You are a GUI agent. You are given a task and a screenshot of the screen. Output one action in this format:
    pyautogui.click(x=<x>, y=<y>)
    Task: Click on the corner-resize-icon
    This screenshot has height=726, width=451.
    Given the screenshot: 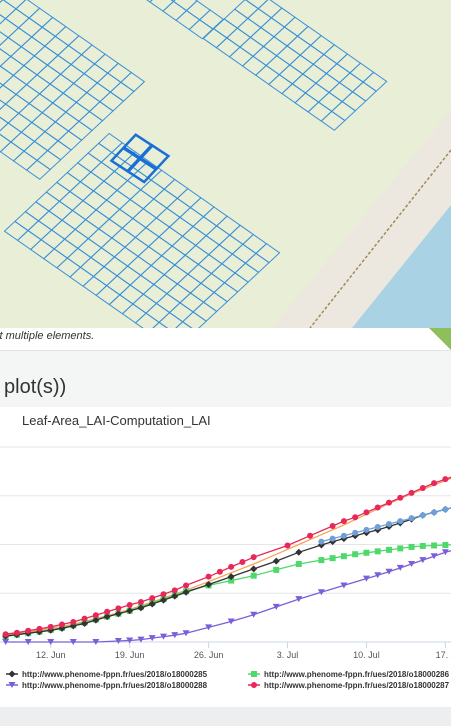 What is the action you would take?
    pyautogui.click(x=440, y=339)
    